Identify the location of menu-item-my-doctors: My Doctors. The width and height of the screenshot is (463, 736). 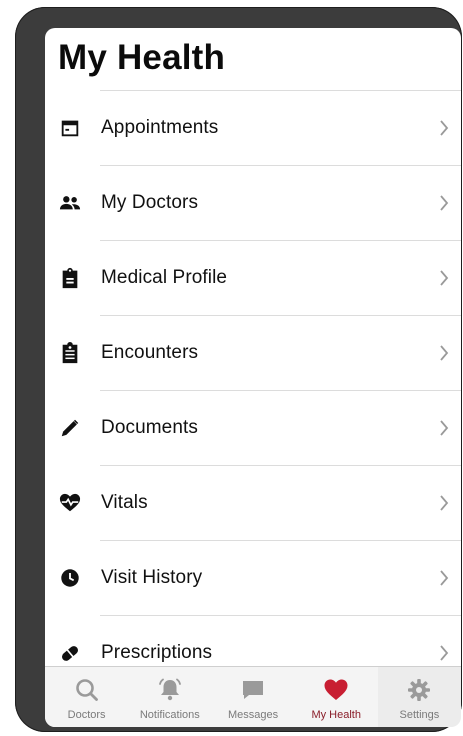
(253, 202).